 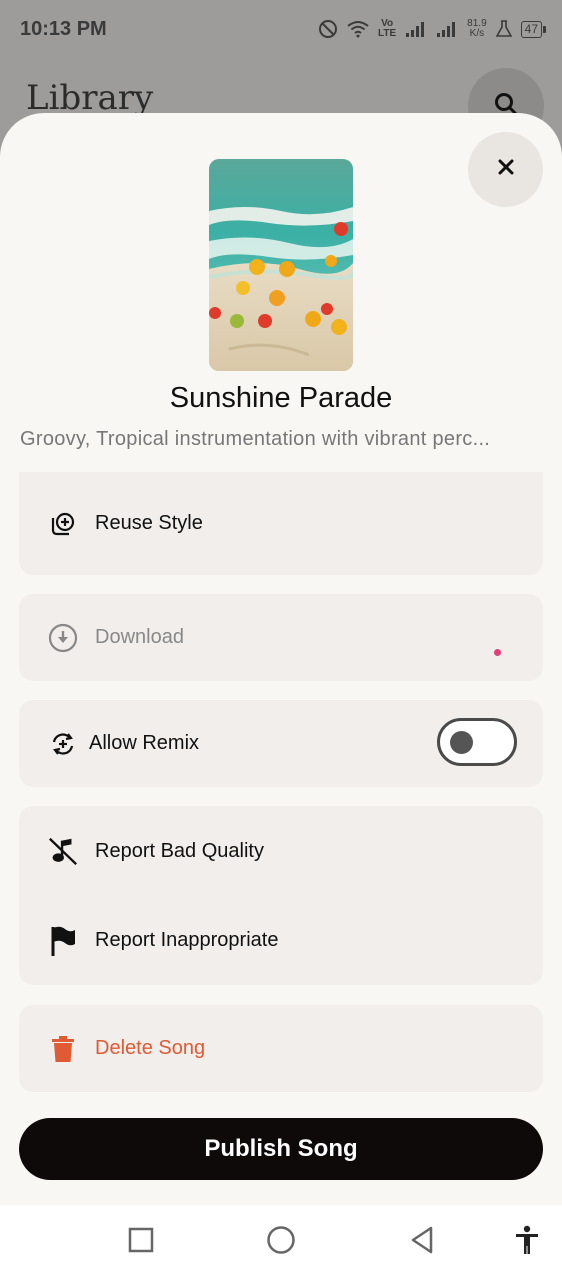 I want to click on home-button, so click(x=281, y=1242).